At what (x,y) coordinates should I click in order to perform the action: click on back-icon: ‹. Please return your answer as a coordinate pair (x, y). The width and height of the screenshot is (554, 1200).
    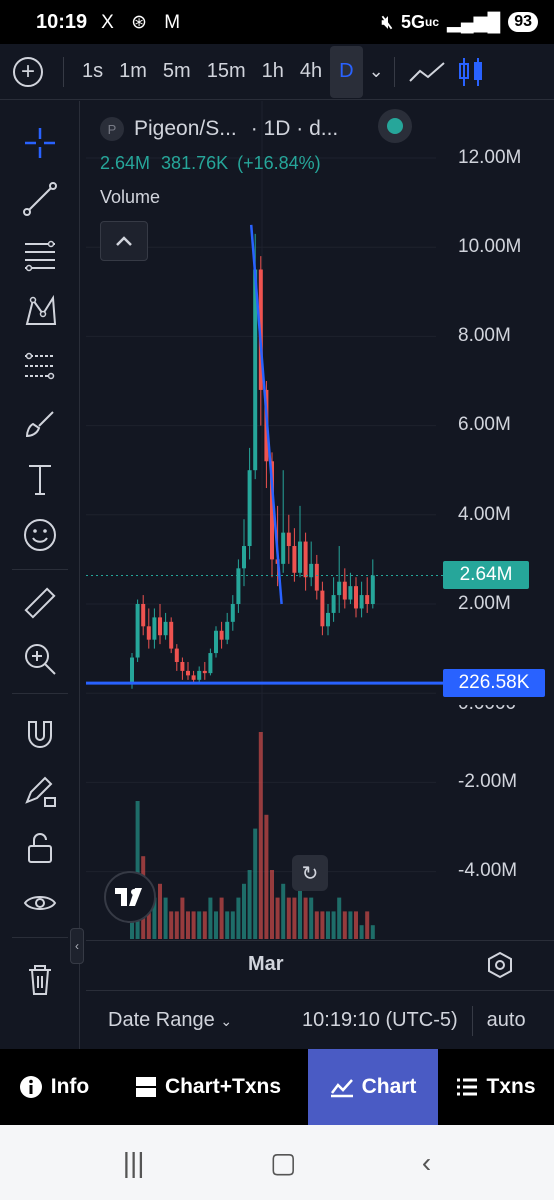
    Looking at the image, I should click on (426, 1163).